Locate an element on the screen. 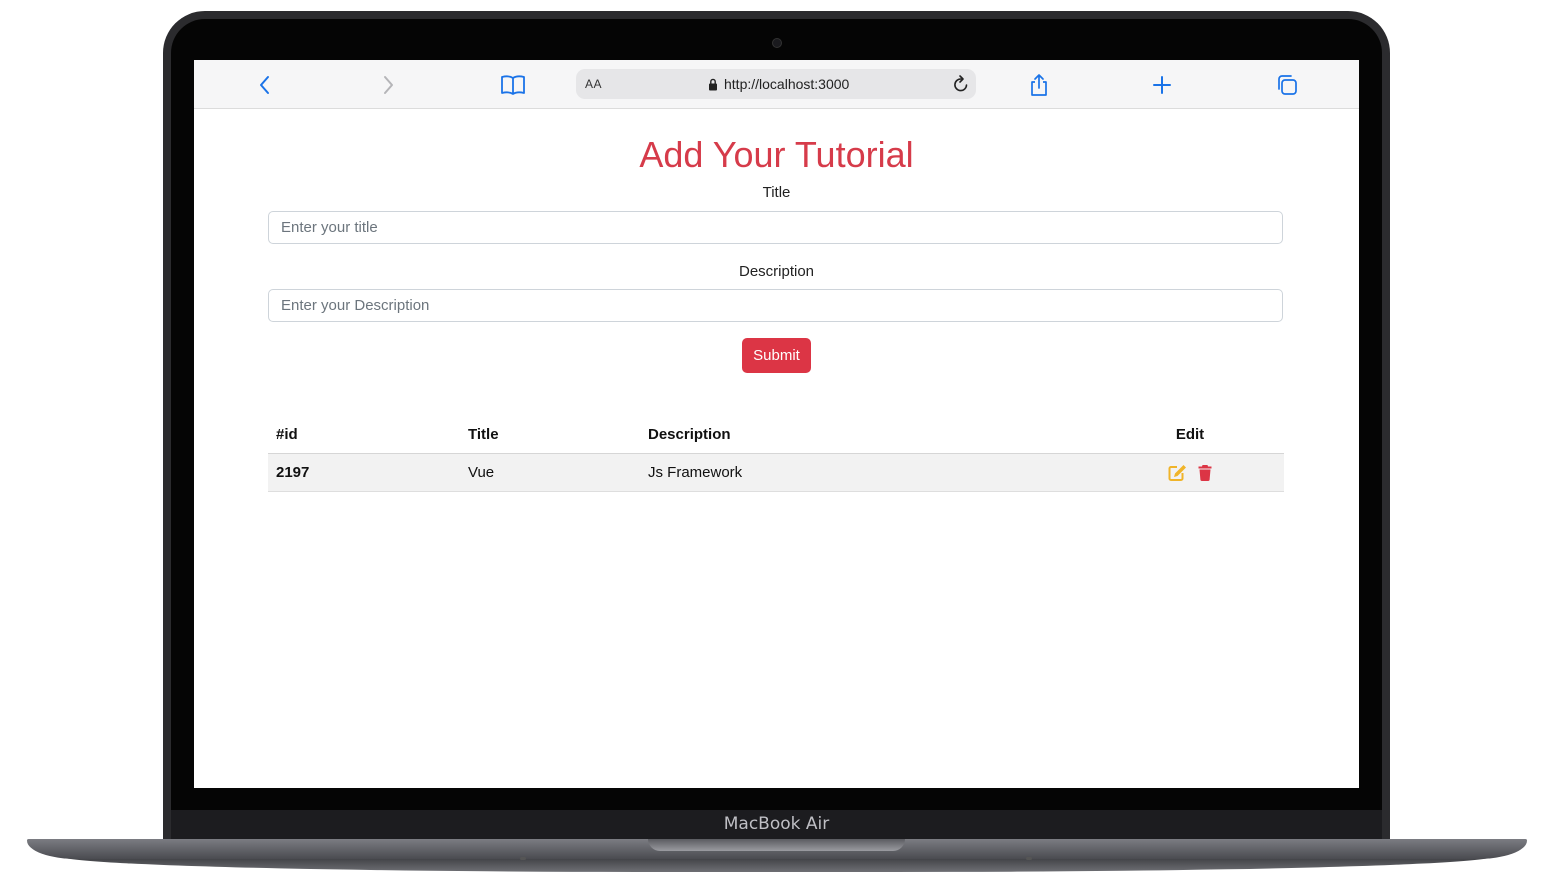  description-label: Description is located at coordinates (776, 271).